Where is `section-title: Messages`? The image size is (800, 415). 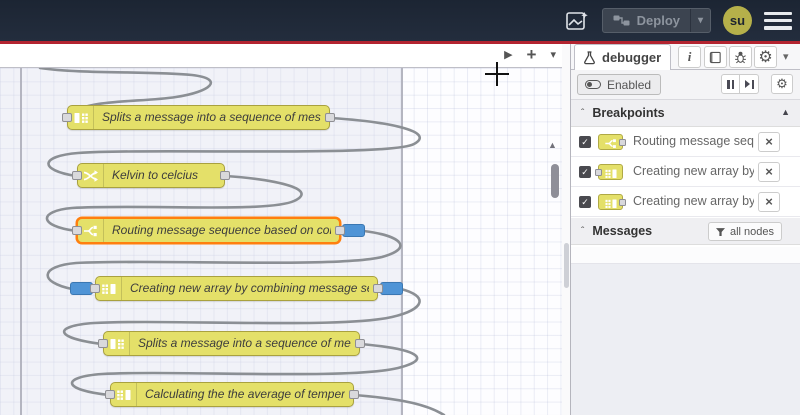 section-title: Messages is located at coordinates (622, 231).